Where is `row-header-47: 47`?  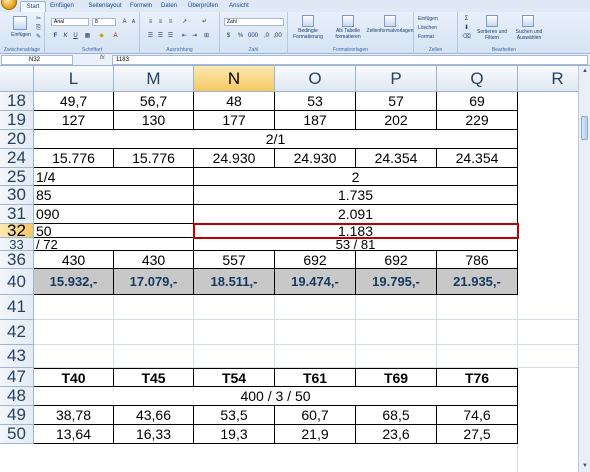
row-header-47: 47 is located at coordinates (17, 377).